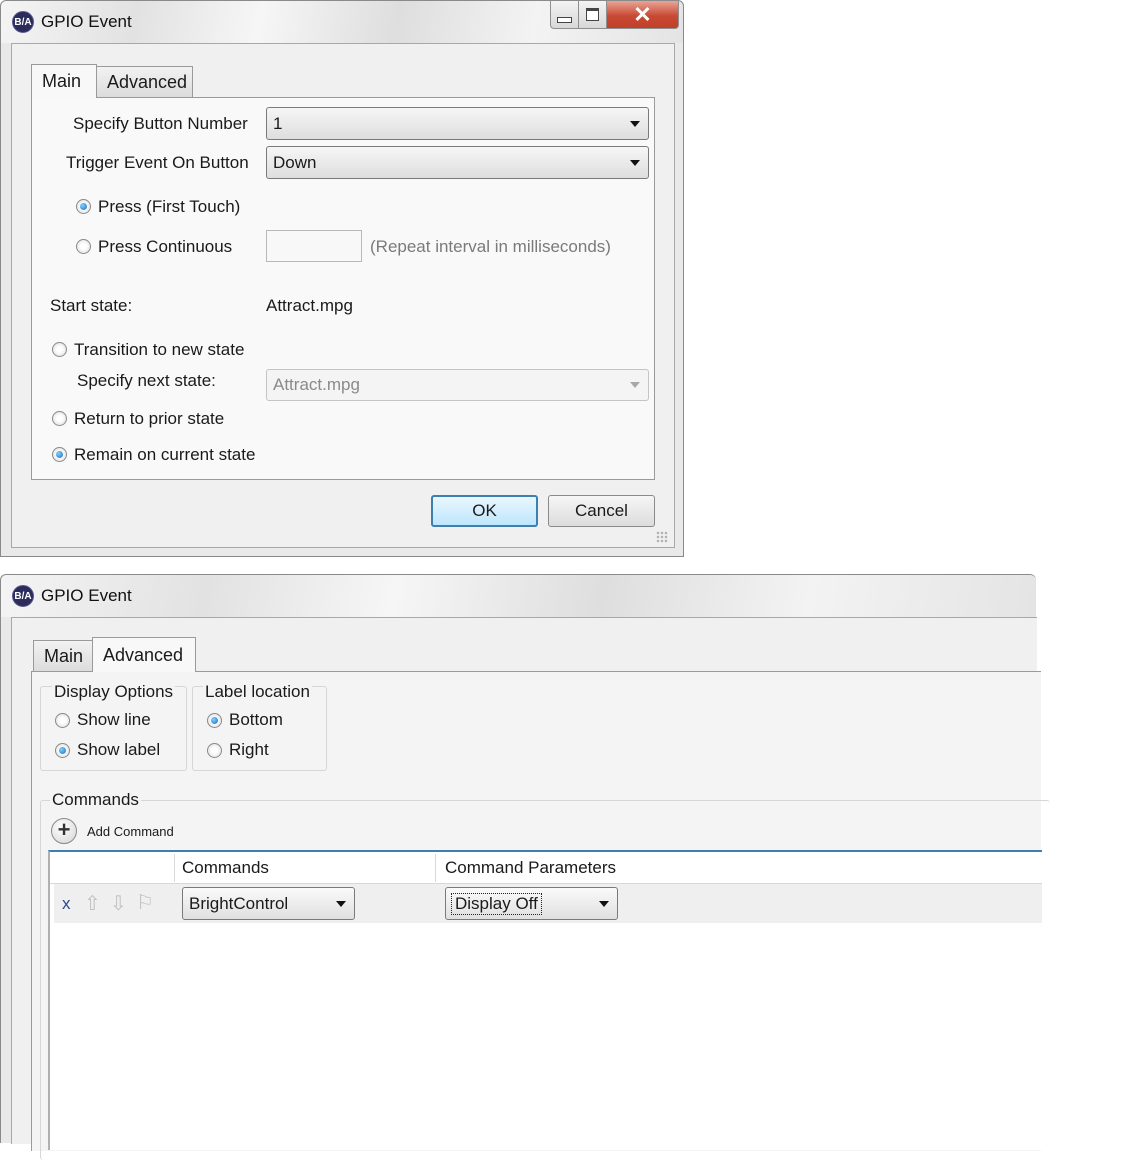 Image resolution: width=1126 pixels, height=1160 pixels. Describe the element at coordinates (601, 511) in the screenshot. I see `cancel-button: Cancel` at that location.